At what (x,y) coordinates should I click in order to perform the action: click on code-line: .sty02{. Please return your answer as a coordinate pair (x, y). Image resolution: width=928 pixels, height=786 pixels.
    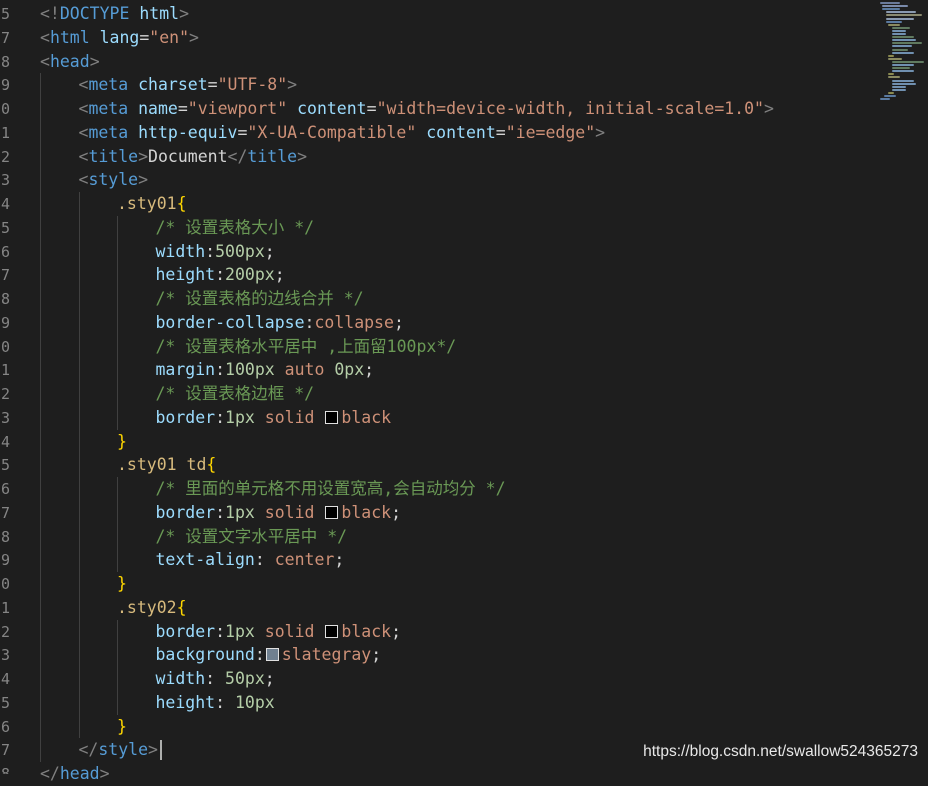
    Looking at the image, I should click on (152, 608).